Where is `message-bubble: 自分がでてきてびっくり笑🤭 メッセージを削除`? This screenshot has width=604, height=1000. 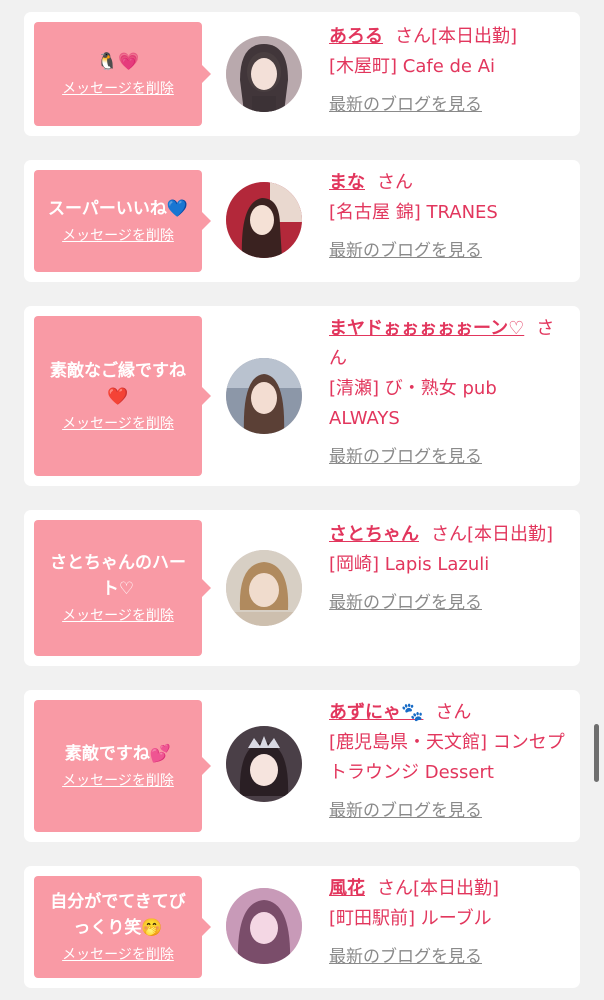 message-bubble: 自分がでてきてびっくり笑🤭 メッセージを削除 is located at coordinates (122, 927).